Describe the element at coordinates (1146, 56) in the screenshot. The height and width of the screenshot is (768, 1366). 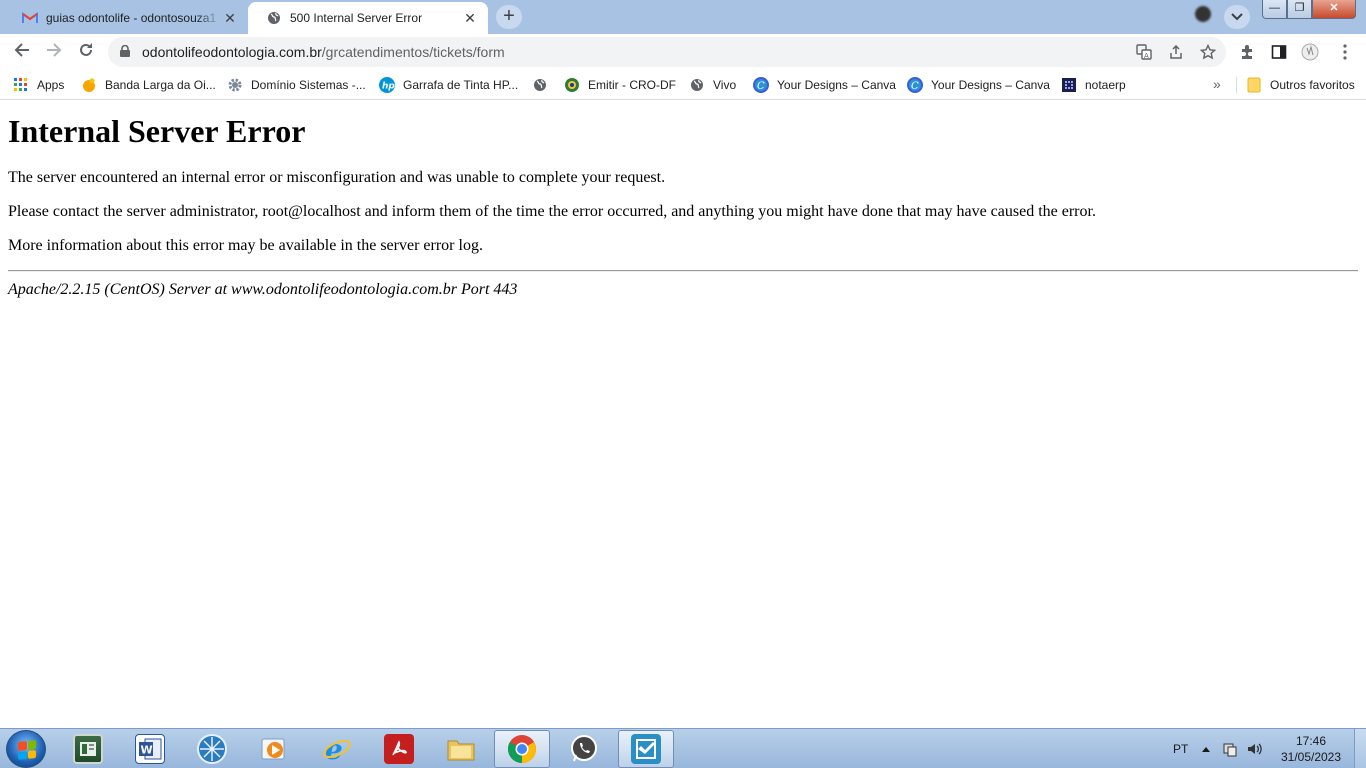
I see `svg-text: A` at that location.